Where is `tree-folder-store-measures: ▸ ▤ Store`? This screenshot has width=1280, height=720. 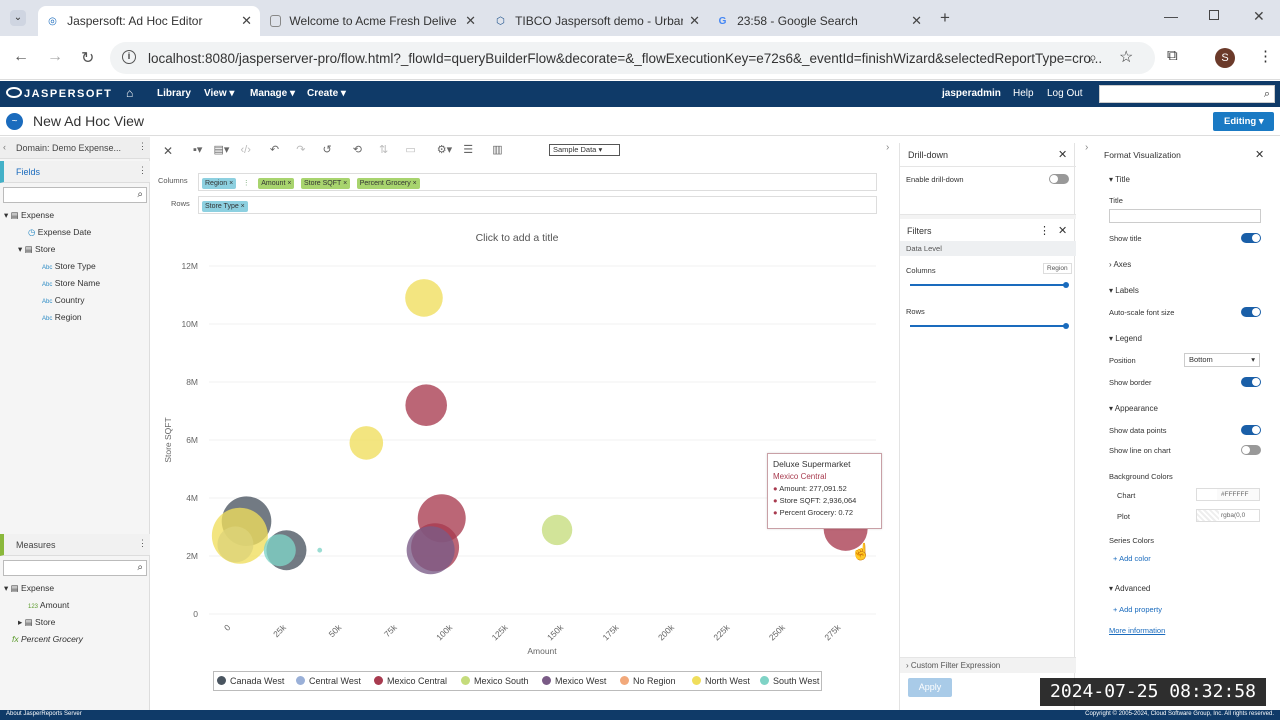
tree-folder-store-measures: ▸ ▤ Store is located at coordinates (36, 622).